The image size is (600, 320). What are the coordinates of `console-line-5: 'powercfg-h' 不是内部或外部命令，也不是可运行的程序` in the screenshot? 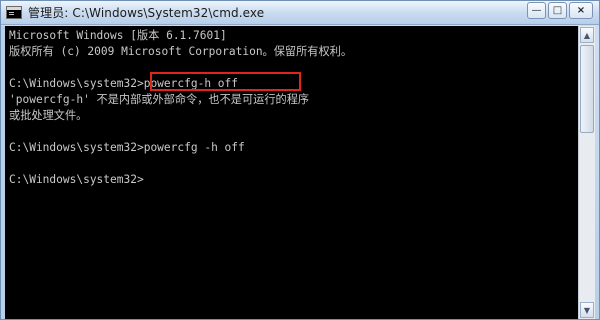 It's located at (159, 99).